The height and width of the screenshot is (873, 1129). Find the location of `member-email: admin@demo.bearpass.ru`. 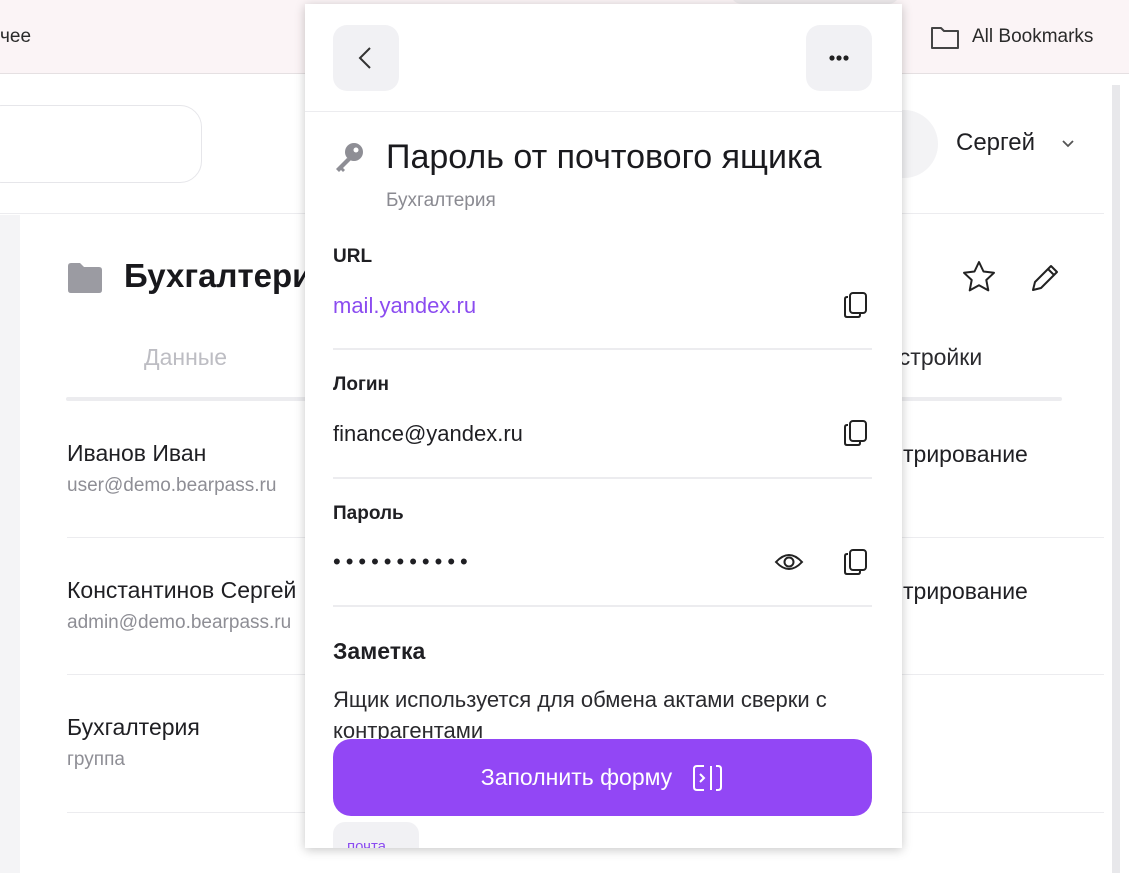

member-email: admin@demo.bearpass.ru is located at coordinates (179, 622).